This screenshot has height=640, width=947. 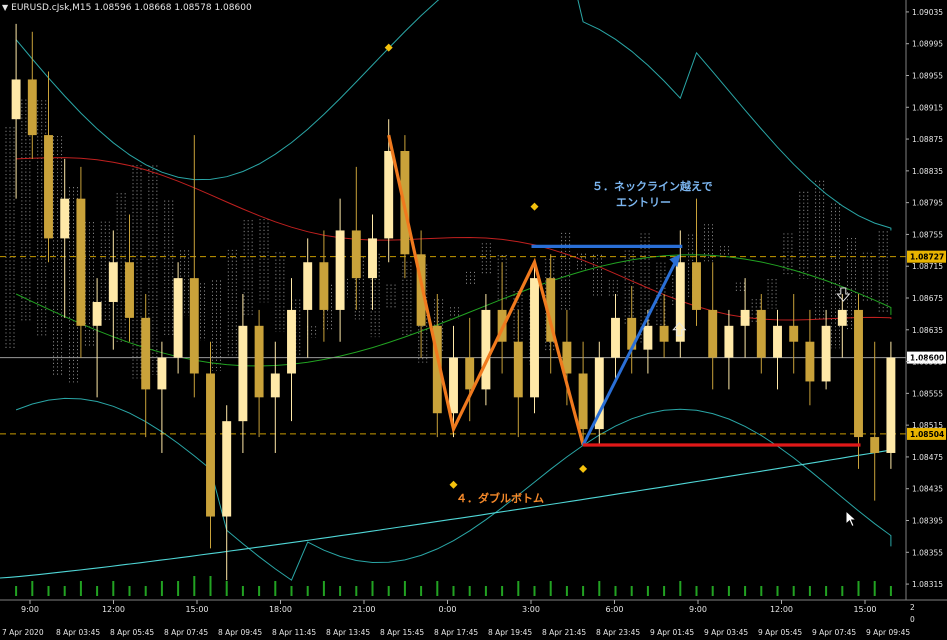 I want to click on price-tick-label: 1.08635, so click(x=927, y=330).